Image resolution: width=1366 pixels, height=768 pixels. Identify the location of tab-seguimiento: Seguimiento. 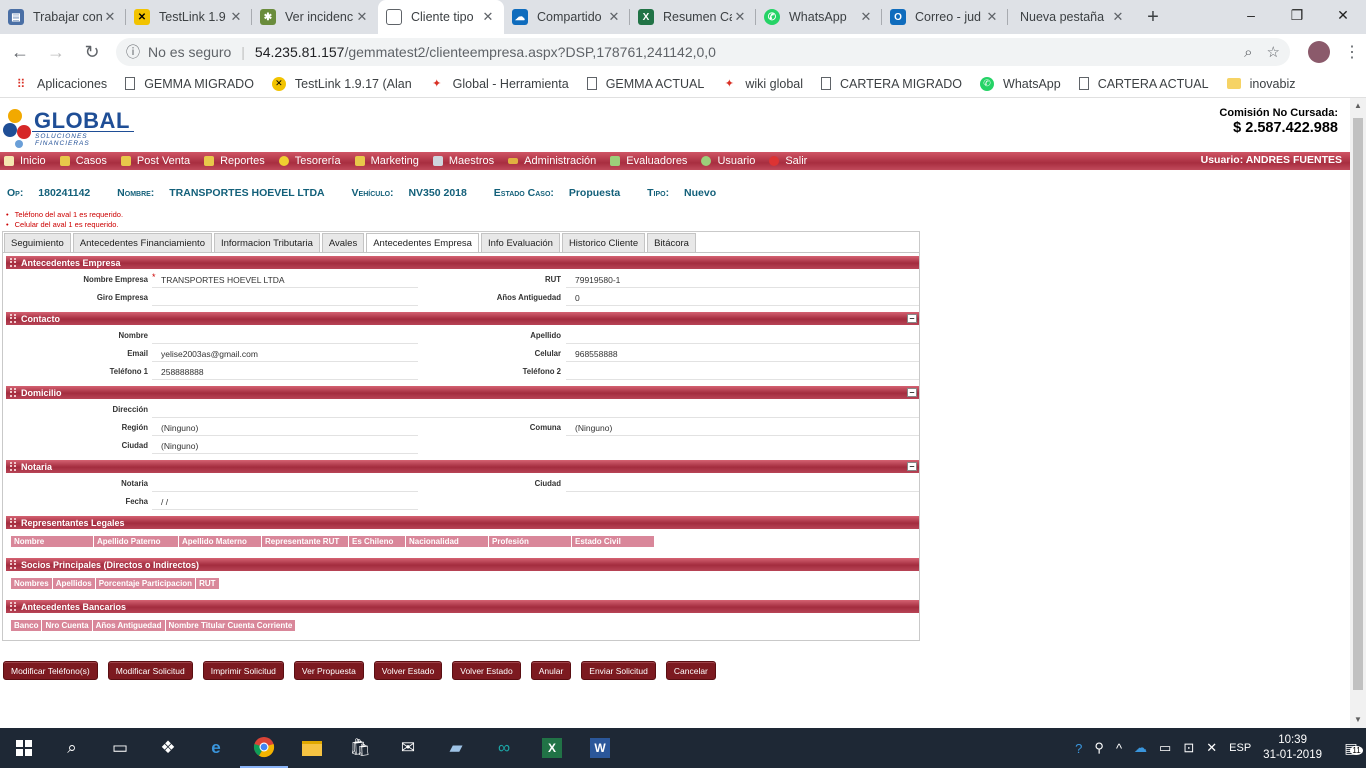
(37, 243).